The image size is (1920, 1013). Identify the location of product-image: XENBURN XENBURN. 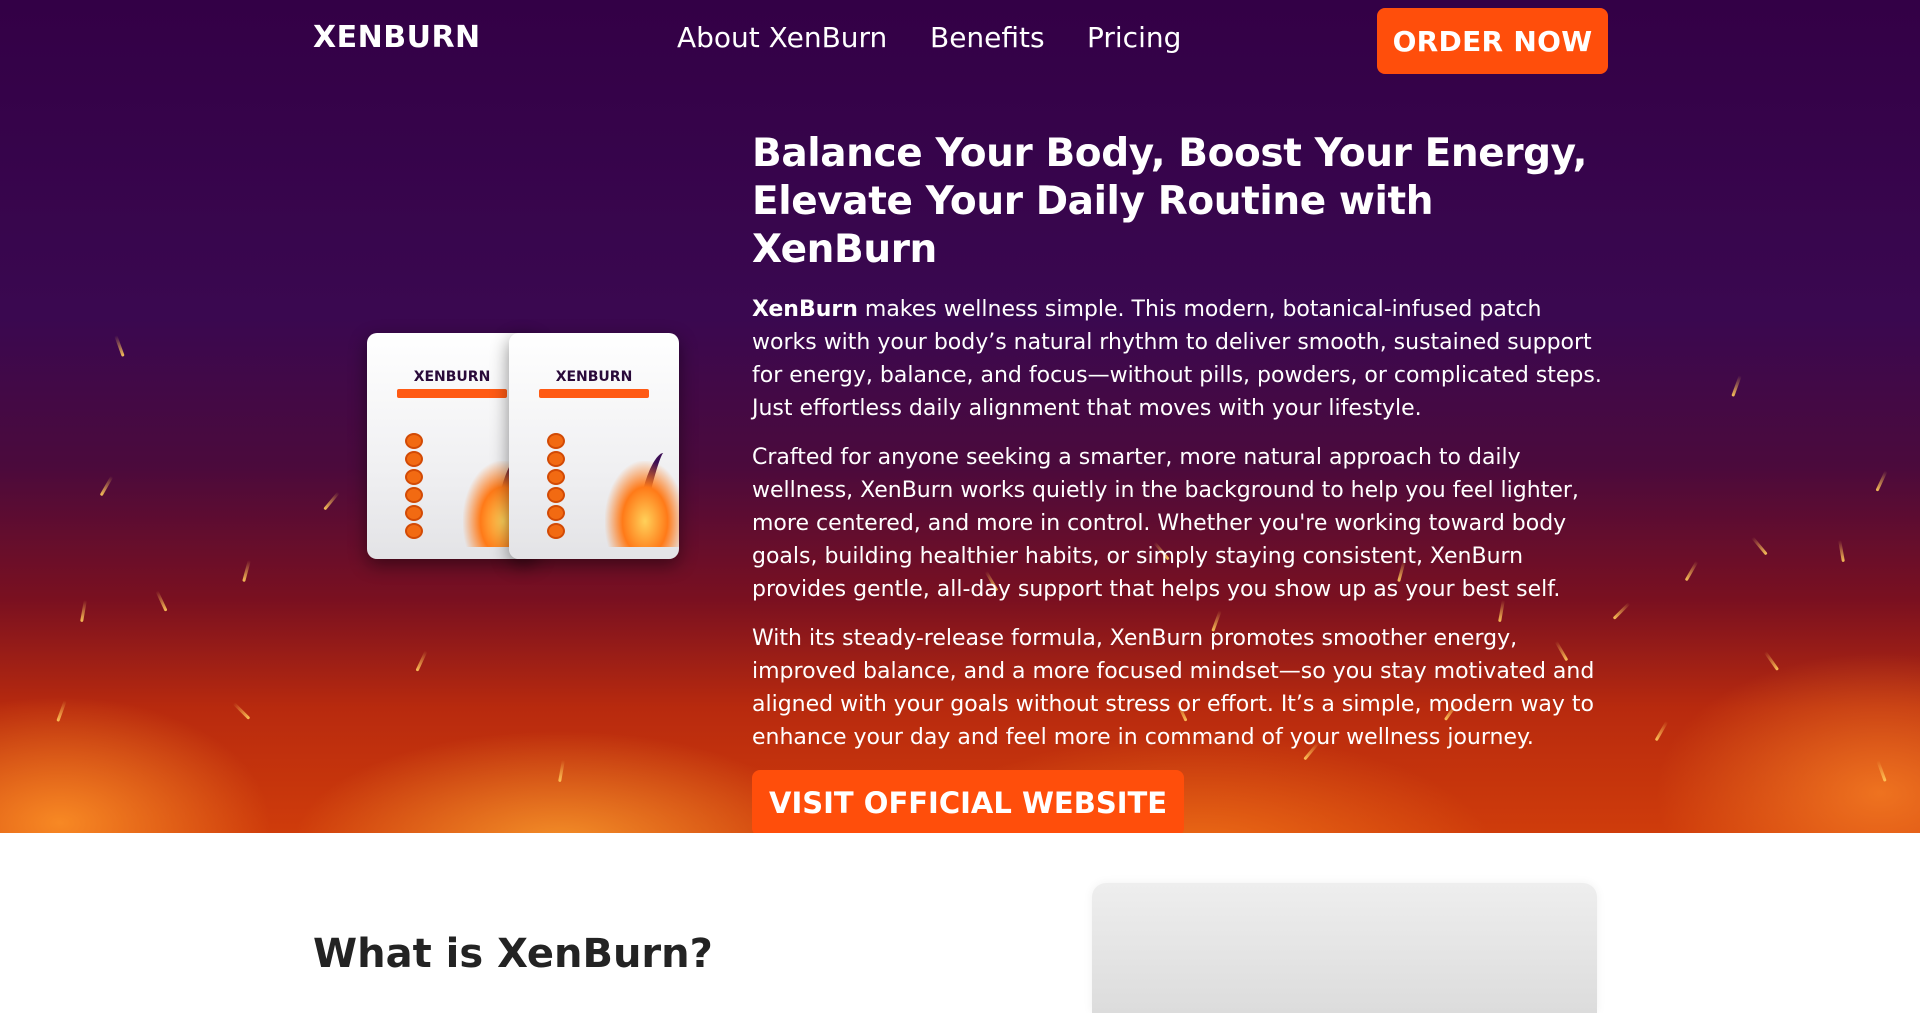
(523, 448).